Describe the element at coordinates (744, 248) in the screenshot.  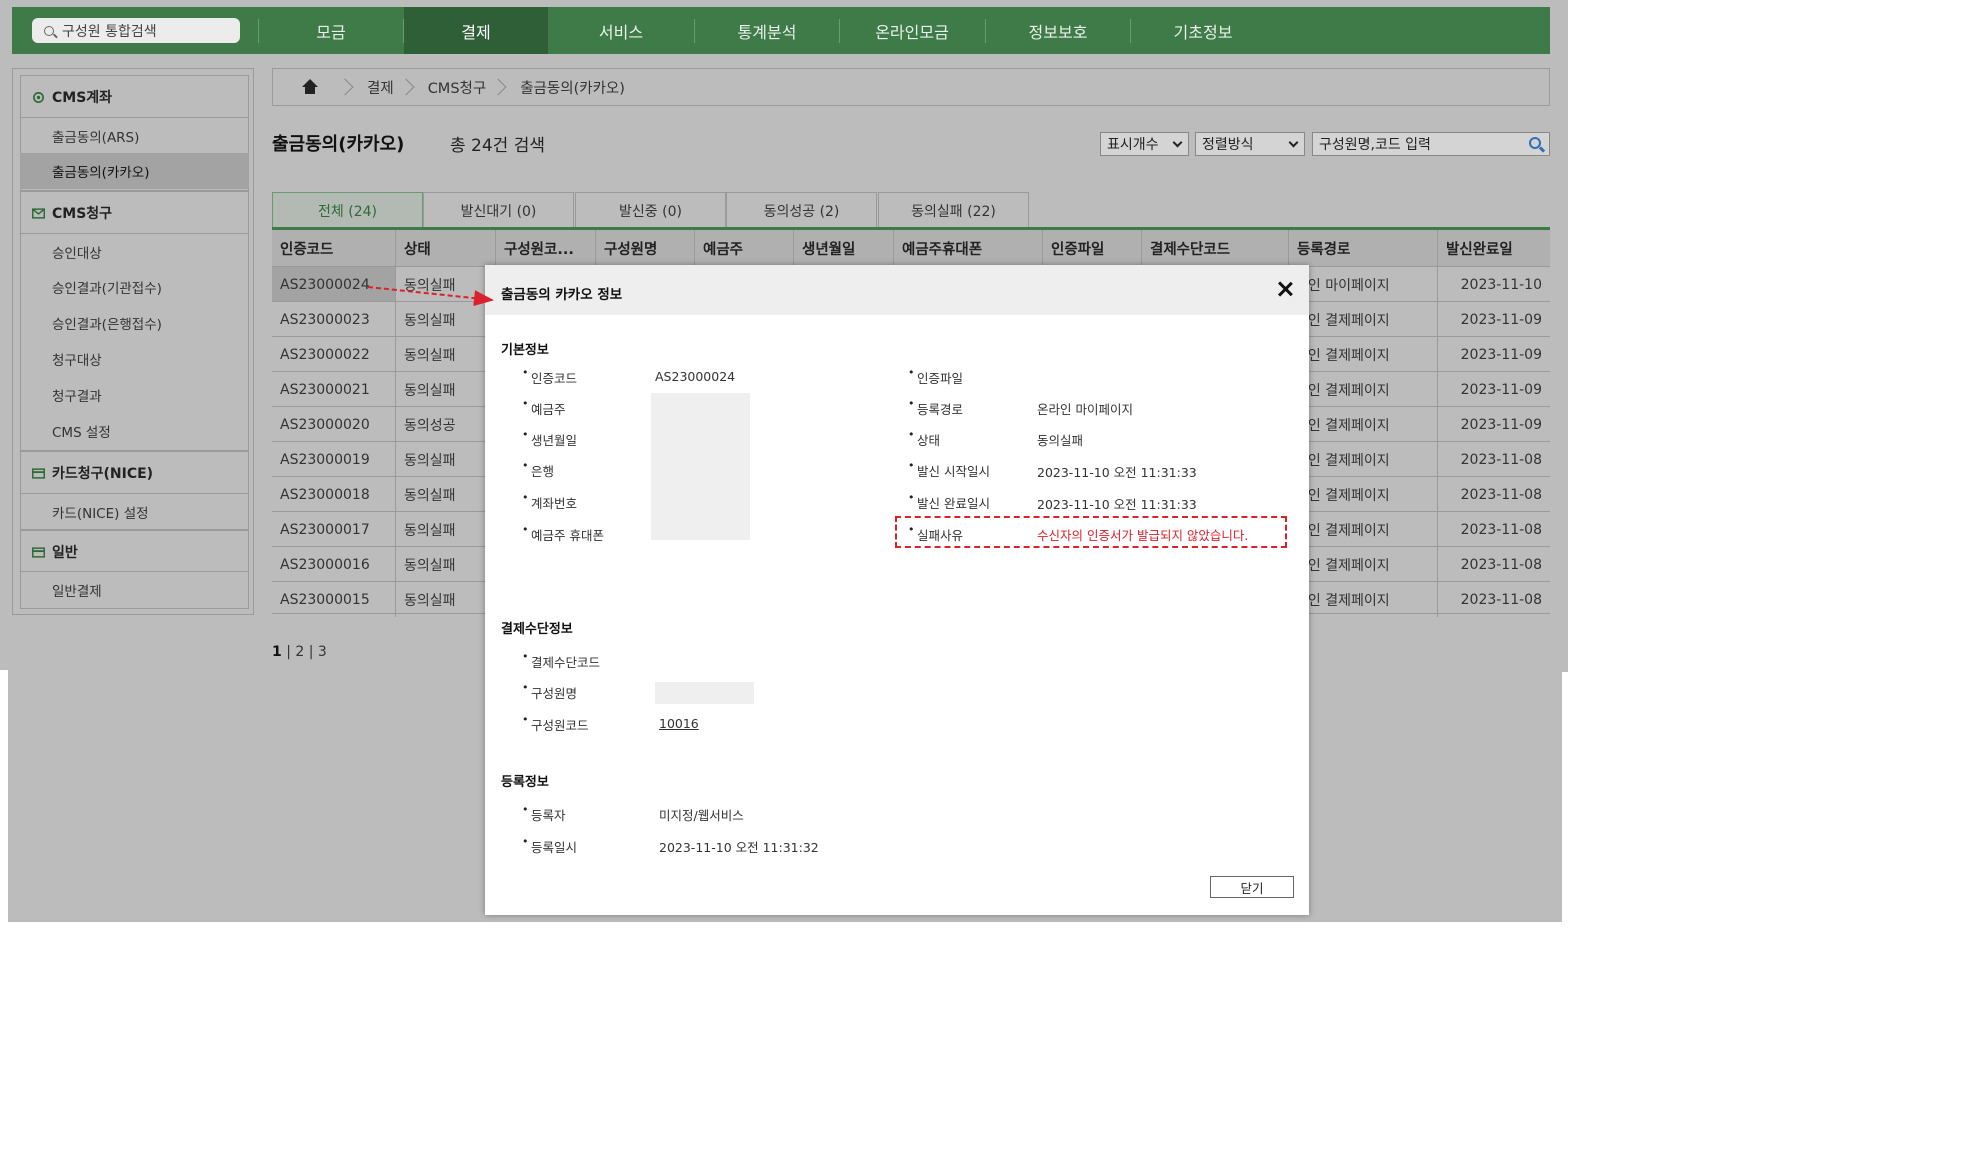
I see `column-header: 예금주` at that location.